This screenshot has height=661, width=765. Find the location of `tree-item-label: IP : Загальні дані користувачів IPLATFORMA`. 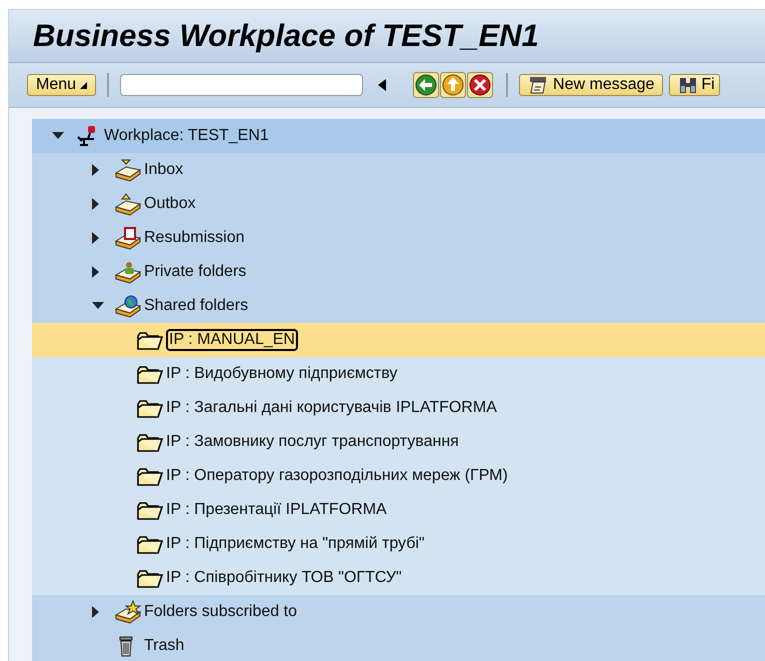

tree-item-label: IP : Загальні дані користувачів IPLATFORMA is located at coordinates (331, 408).